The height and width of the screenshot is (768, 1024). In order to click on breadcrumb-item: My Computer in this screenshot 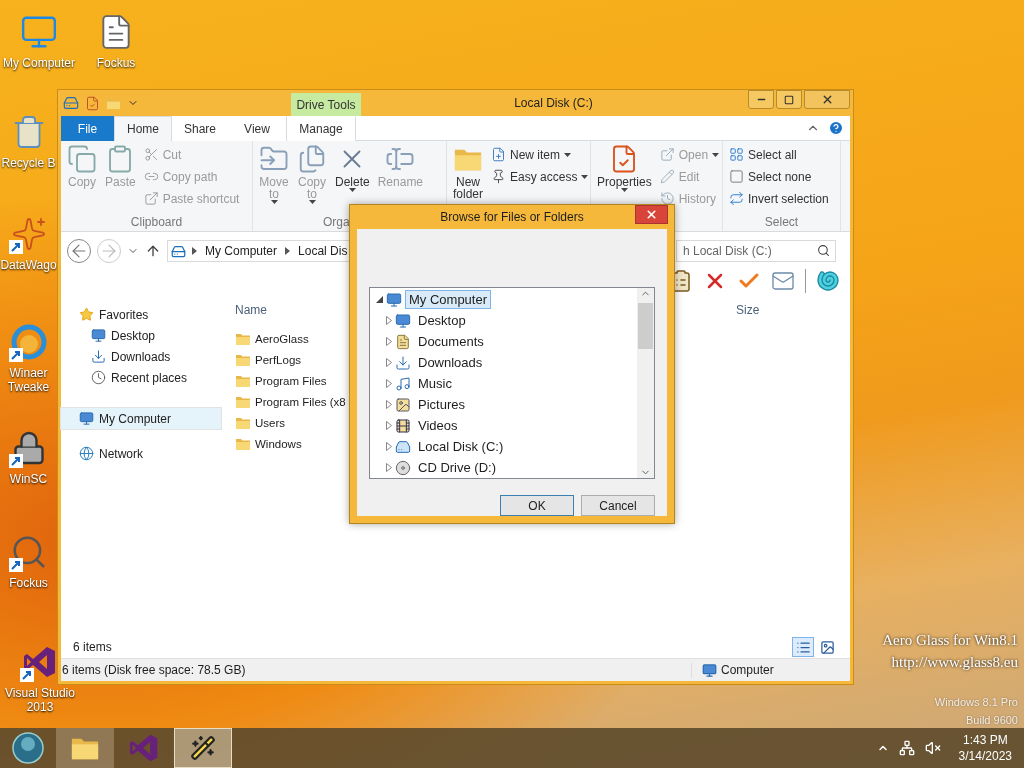, I will do `click(241, 251)`.